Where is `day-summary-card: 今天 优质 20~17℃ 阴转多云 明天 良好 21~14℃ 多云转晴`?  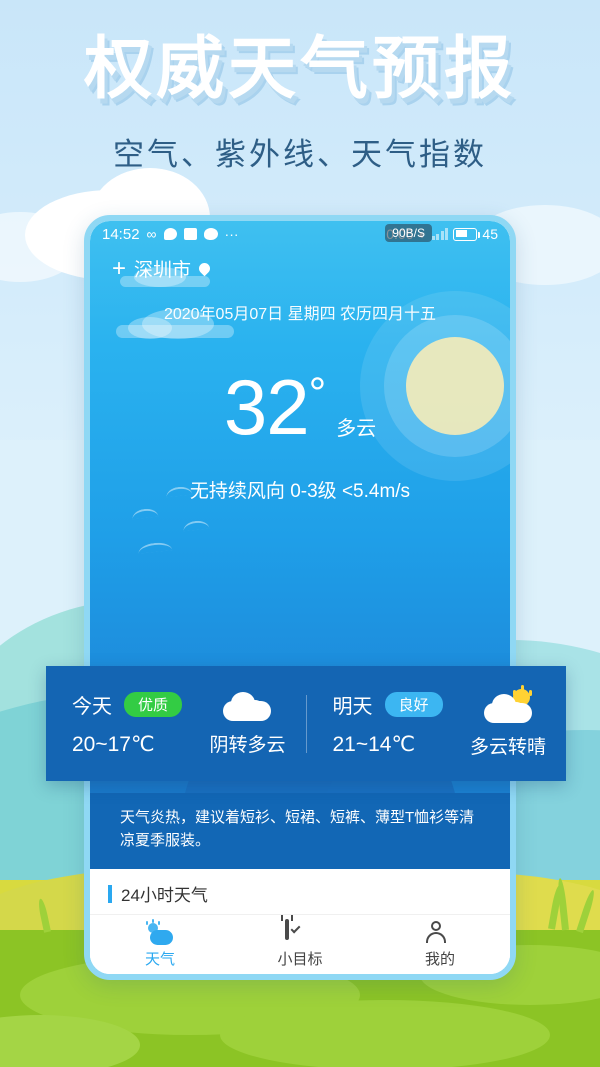 day-summary-card: 今天 优质 20~17℃ 阴转多云 明天 良好 21~14℃ 多云转晴 is located at coordinates (306, 723).